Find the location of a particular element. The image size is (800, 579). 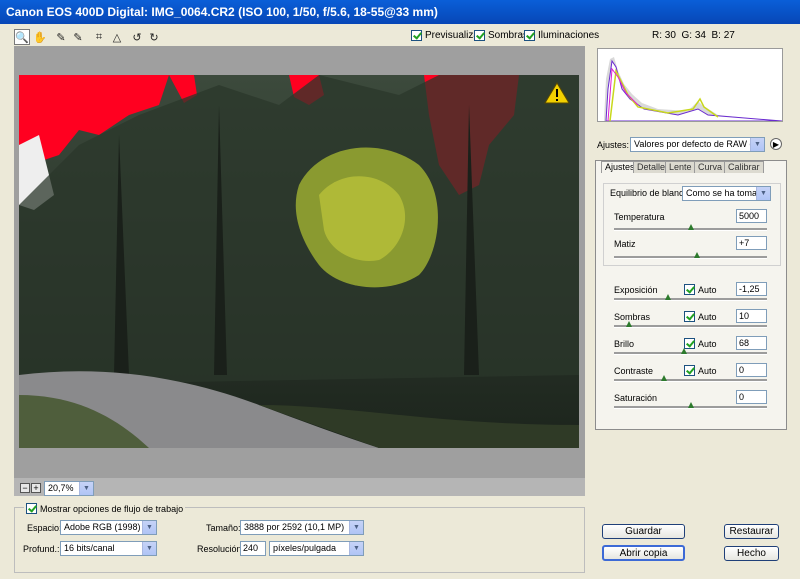

space-select: Adobe RGB (1998) ▼ is located at coordinates (108, 527).